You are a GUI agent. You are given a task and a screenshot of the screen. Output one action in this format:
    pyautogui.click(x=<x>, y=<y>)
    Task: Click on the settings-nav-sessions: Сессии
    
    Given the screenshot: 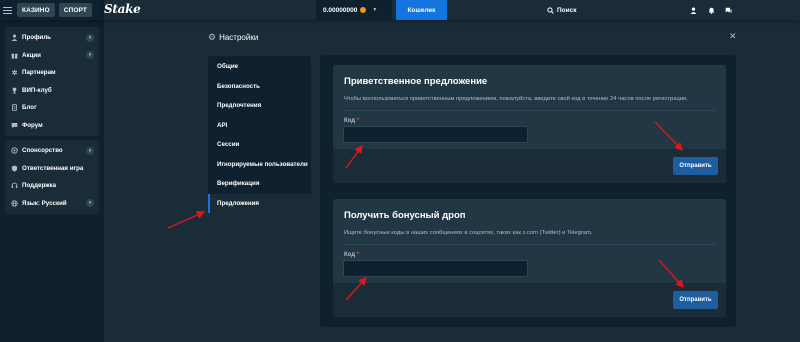 What is the action you would take?
    pyautogui.click(x=259, y=145)
    